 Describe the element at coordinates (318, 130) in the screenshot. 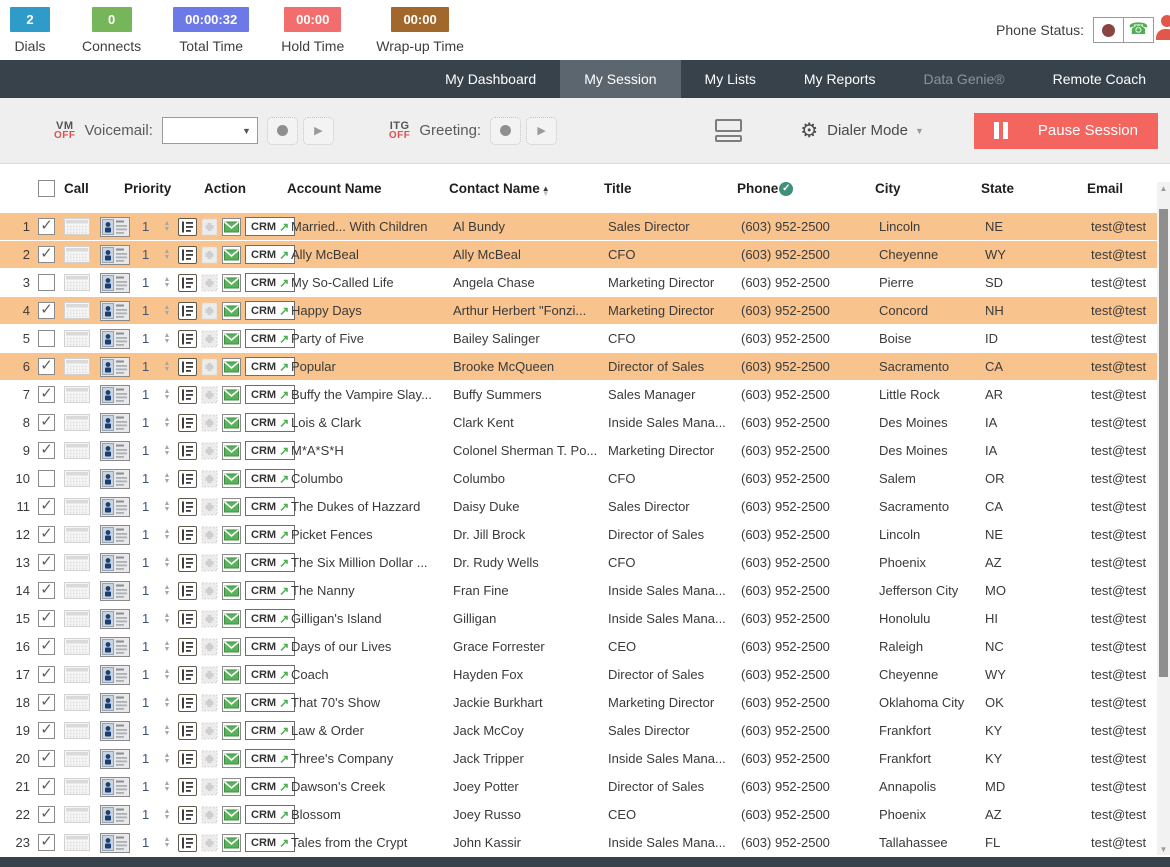

I see `voicemail-play-button: ▶` at that location.